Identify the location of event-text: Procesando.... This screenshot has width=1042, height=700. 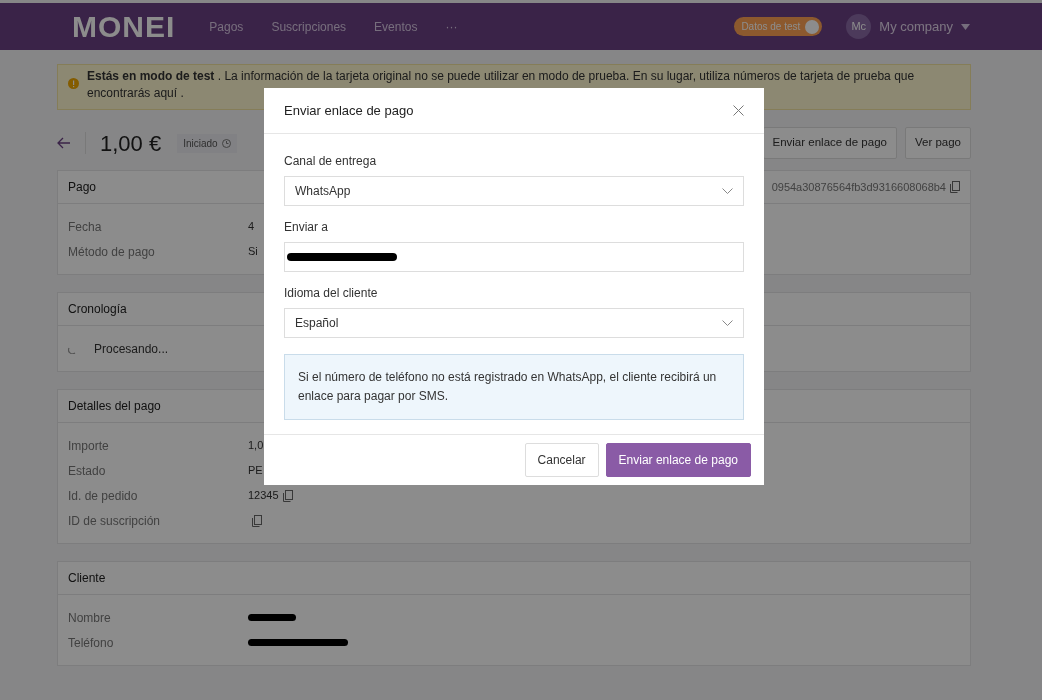
(131, 349).